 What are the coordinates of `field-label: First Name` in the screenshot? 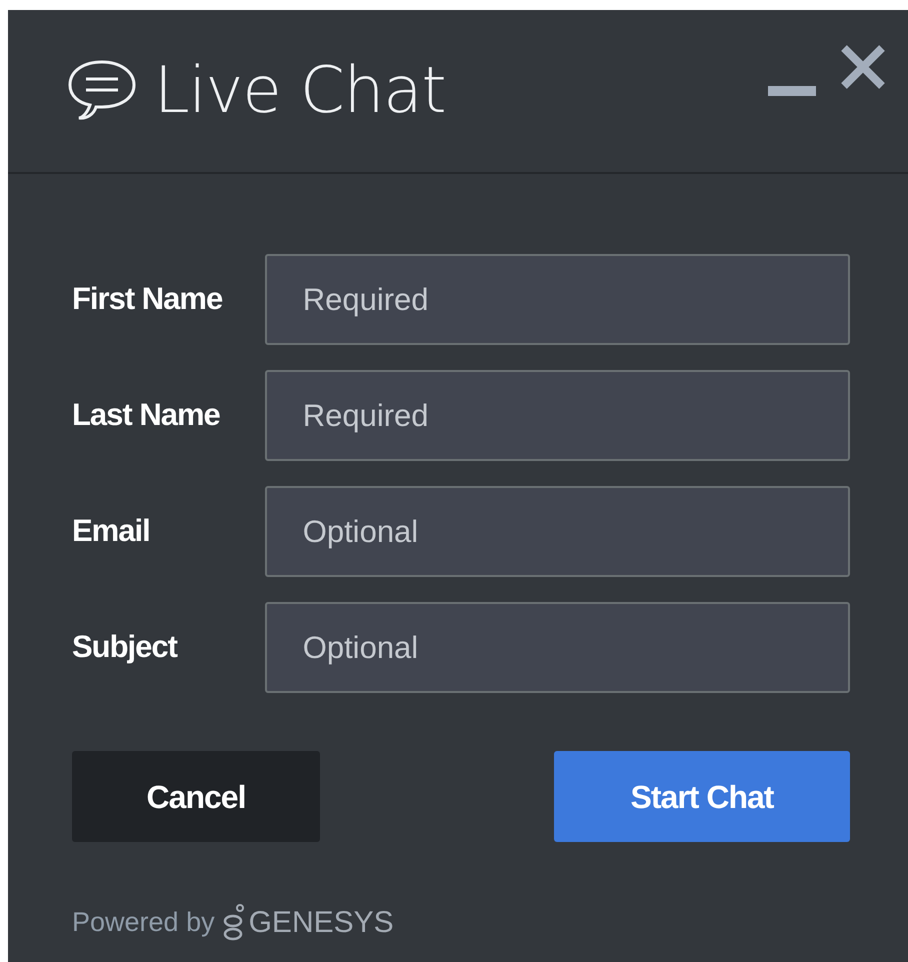 It's located at (148, 299).